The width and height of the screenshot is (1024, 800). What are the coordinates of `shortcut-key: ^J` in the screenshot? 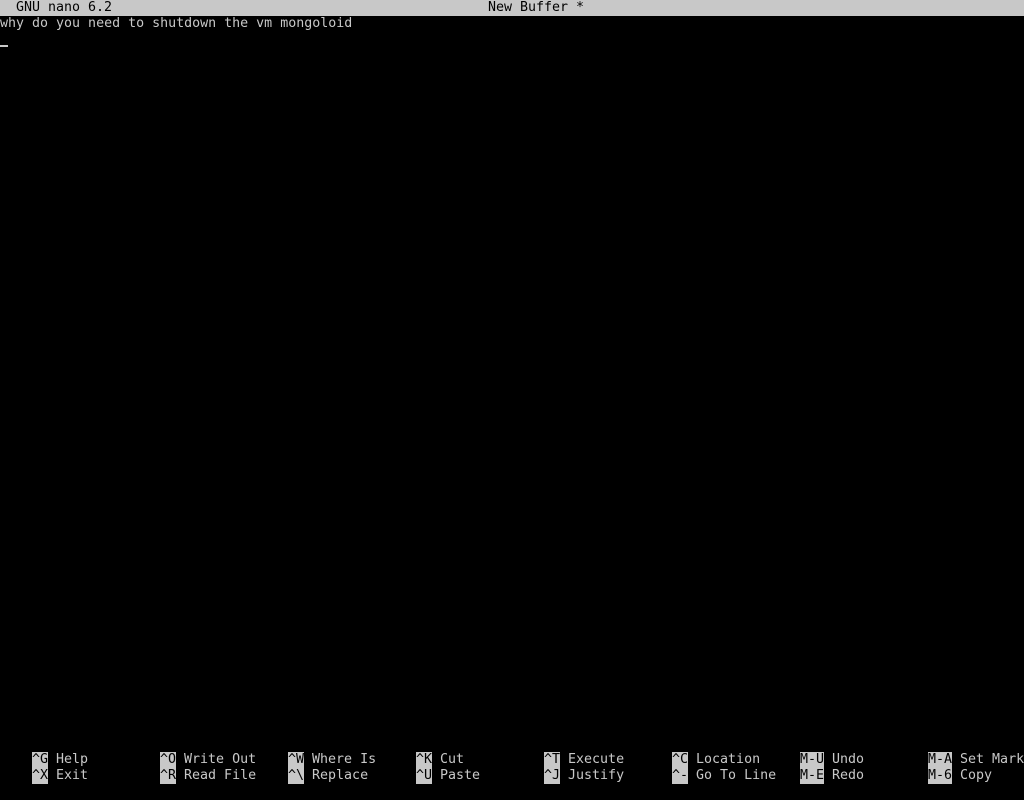 It's located at (552, 776).